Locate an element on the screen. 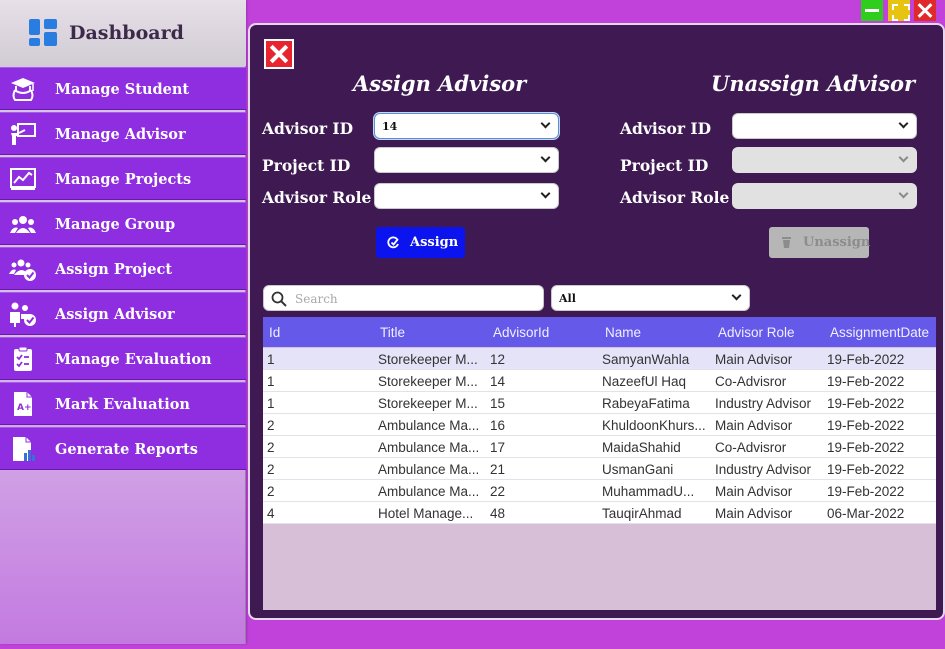 The image size is (945, 649). table-cell: 06-Mar-2022 is located at coordinates (866, 513).